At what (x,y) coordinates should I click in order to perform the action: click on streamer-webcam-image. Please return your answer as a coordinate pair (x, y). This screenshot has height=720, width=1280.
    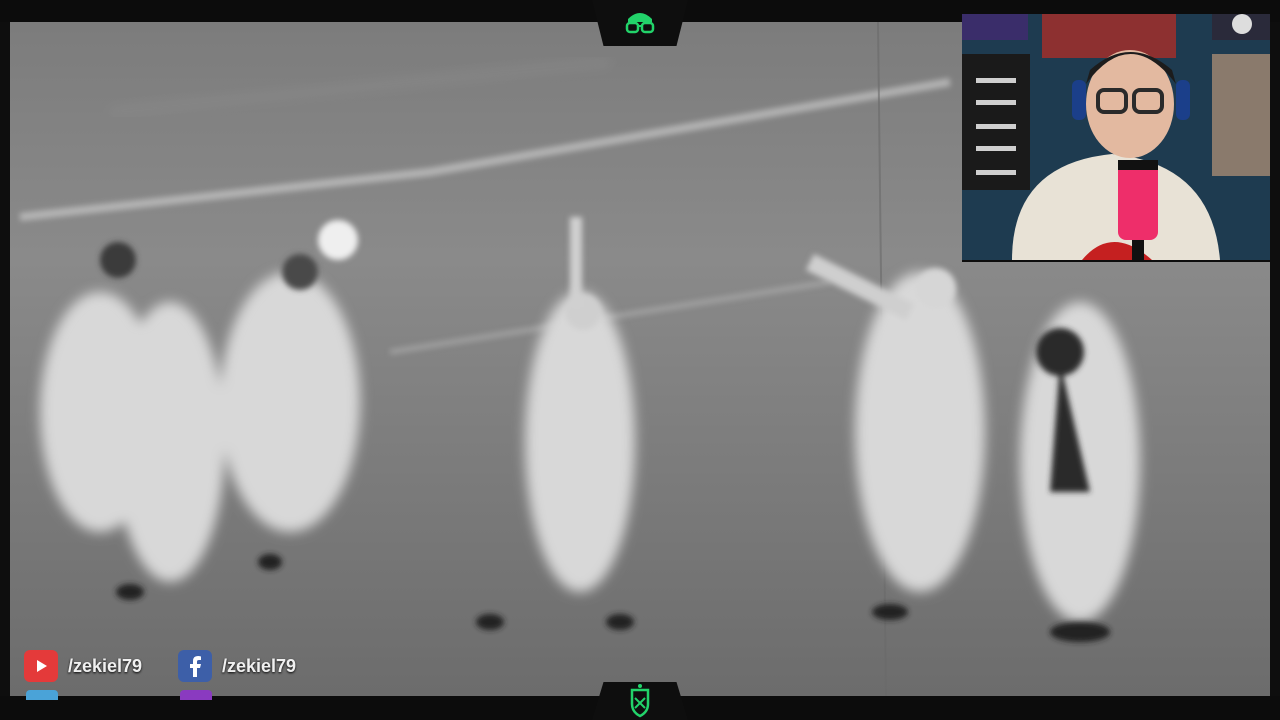
    Looking at the image, I should click on (1116, 137).